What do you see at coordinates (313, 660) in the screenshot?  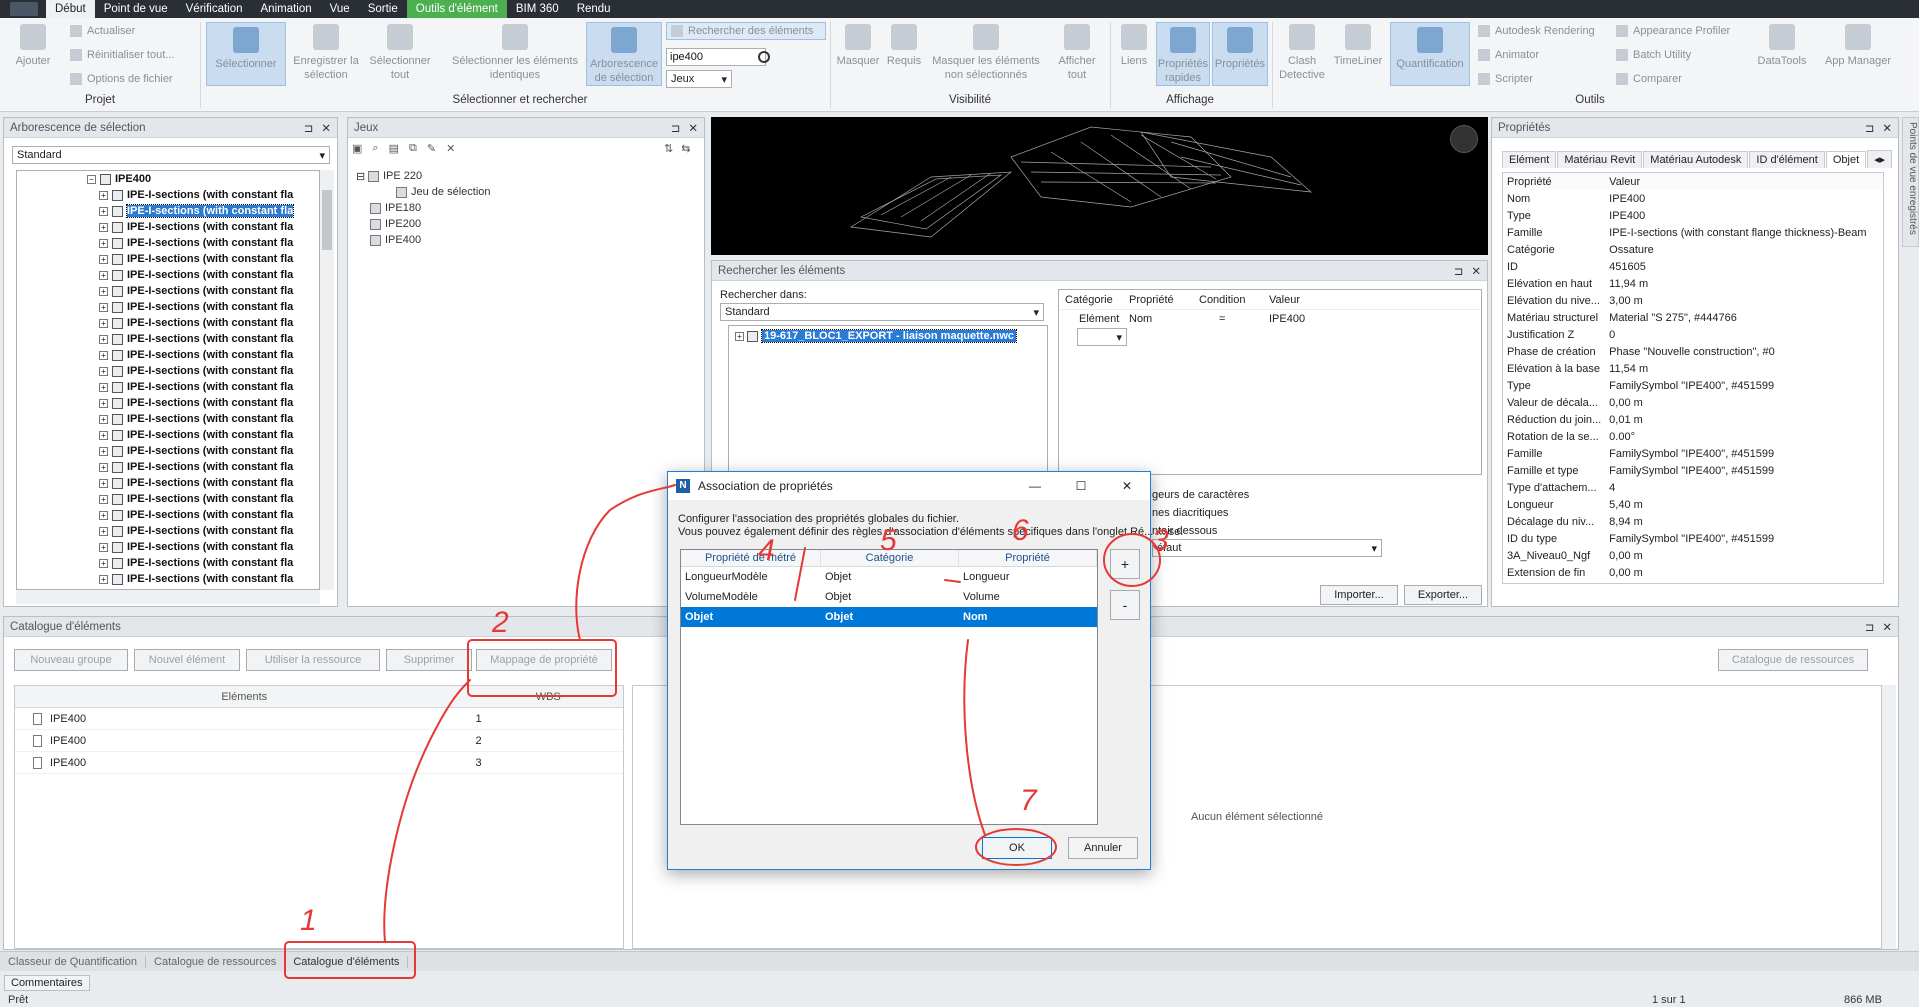 I see `utiliser-ressource-button: Utiliser la ressource` at bounding box center [313, 660].